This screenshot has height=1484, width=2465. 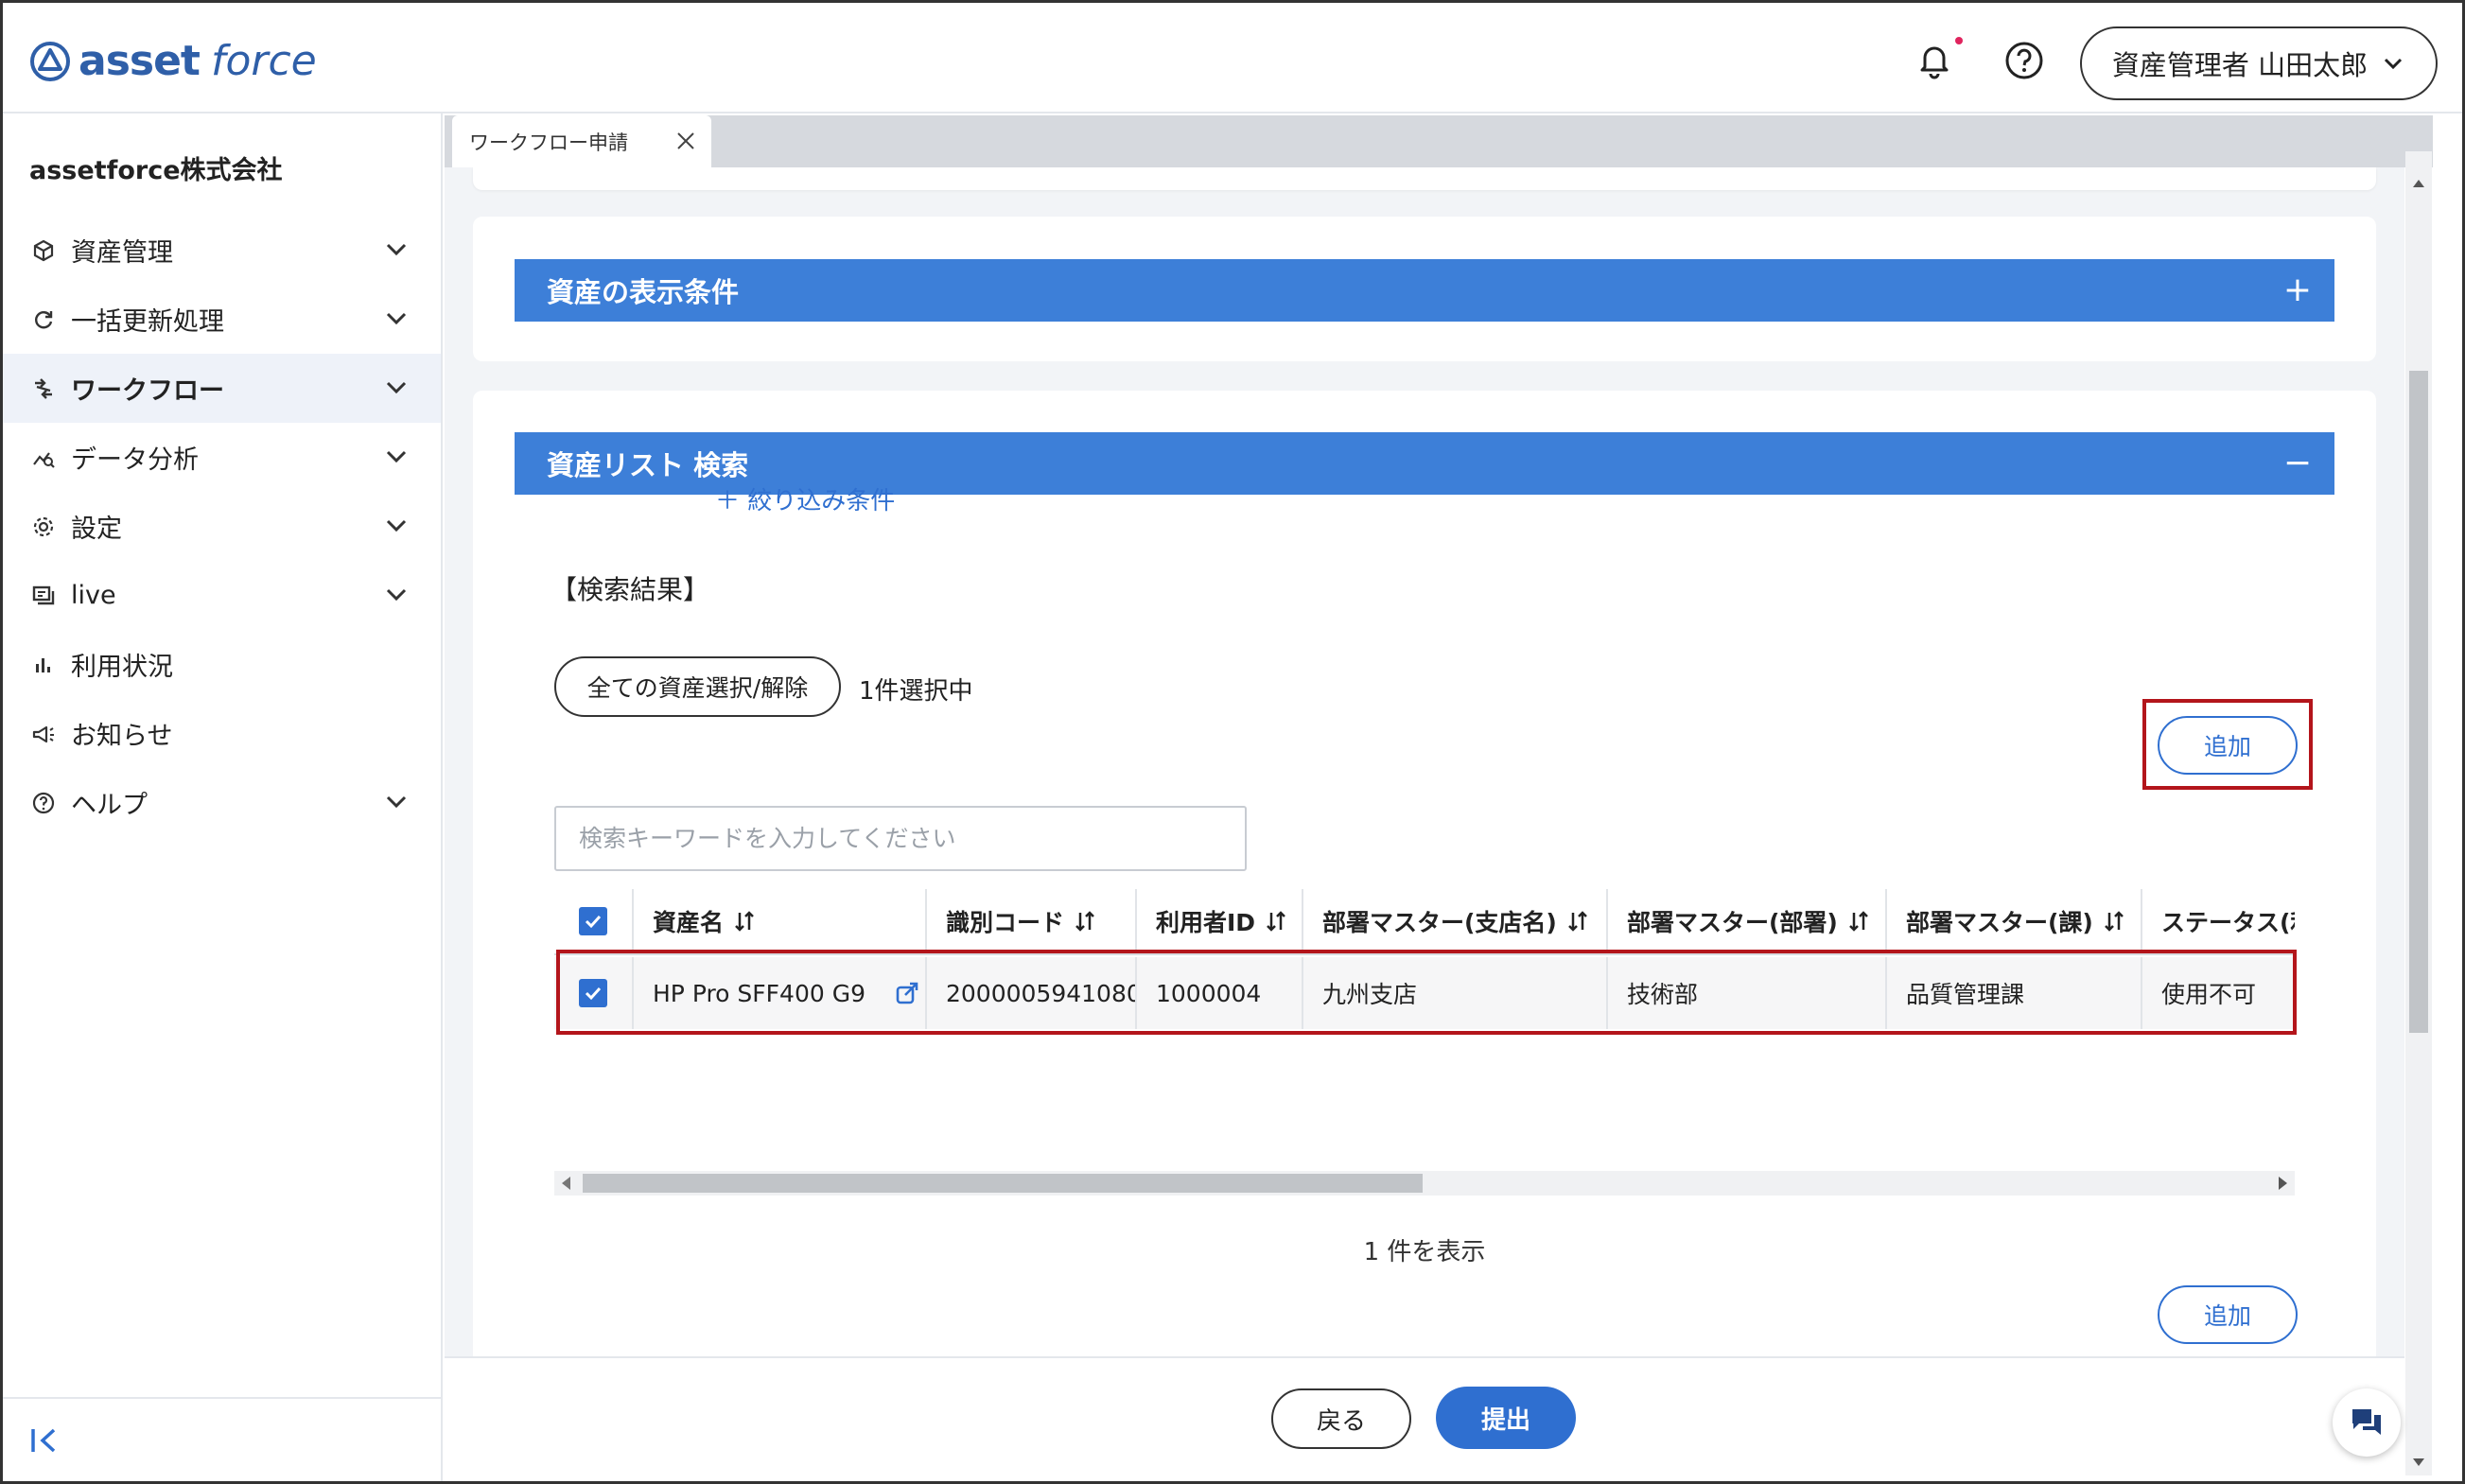 What do you see at coordinates (222, 457) in the screenshot?
I see `sidebar-item-data-analysis: データ分析` at bounding box center [222, 457].